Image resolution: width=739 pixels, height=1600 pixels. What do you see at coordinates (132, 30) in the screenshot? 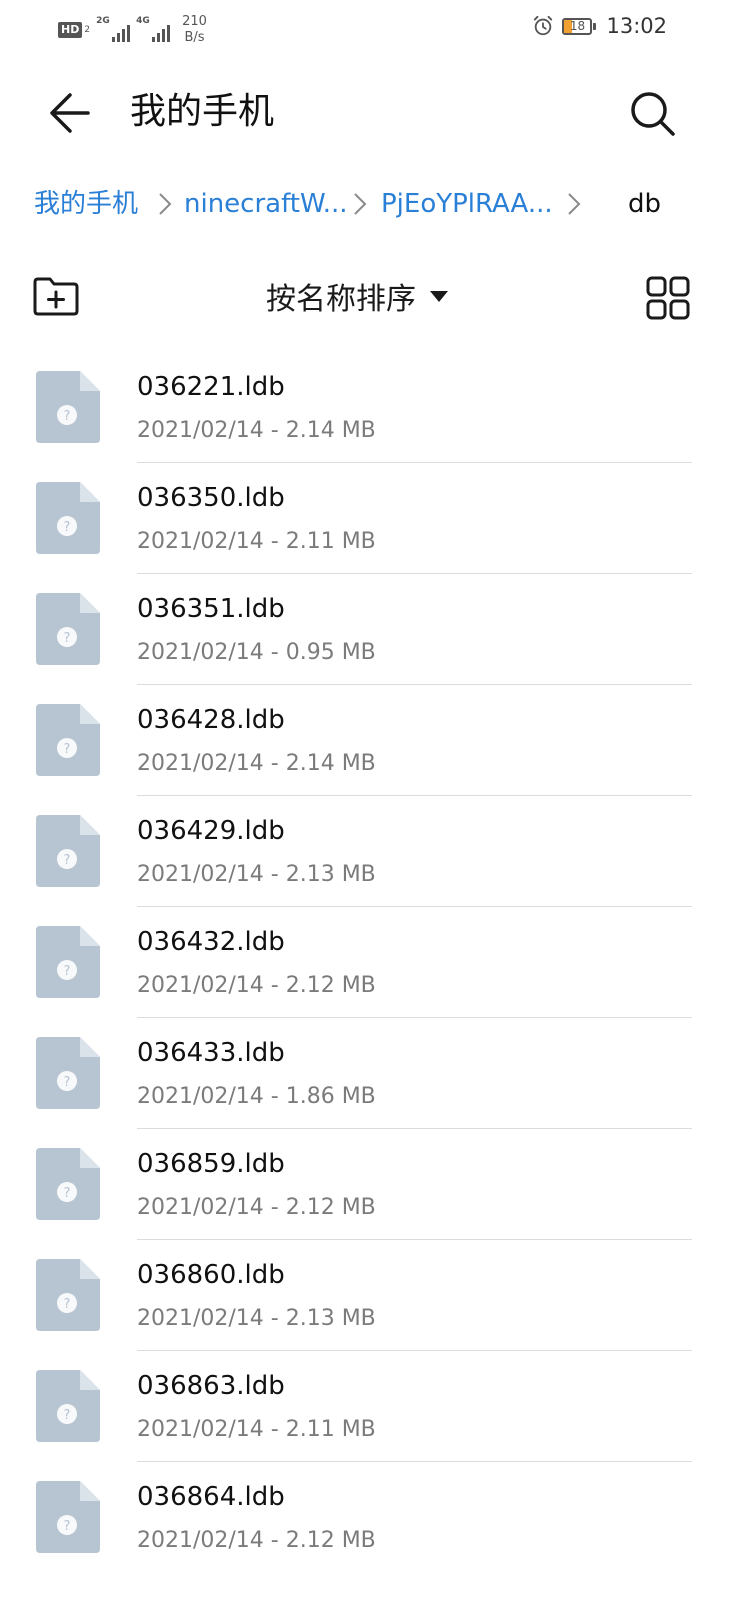
I see `status-left: HD 2 2G 4G 210 B/s` at bounding box center [132, 30].